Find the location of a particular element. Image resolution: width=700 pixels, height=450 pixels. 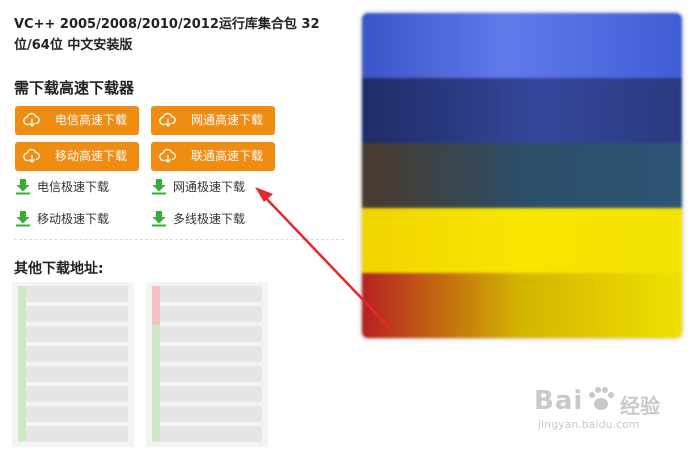

mobile-high-speed-button: 移动高速下载 is located at coordinates (77, 156).